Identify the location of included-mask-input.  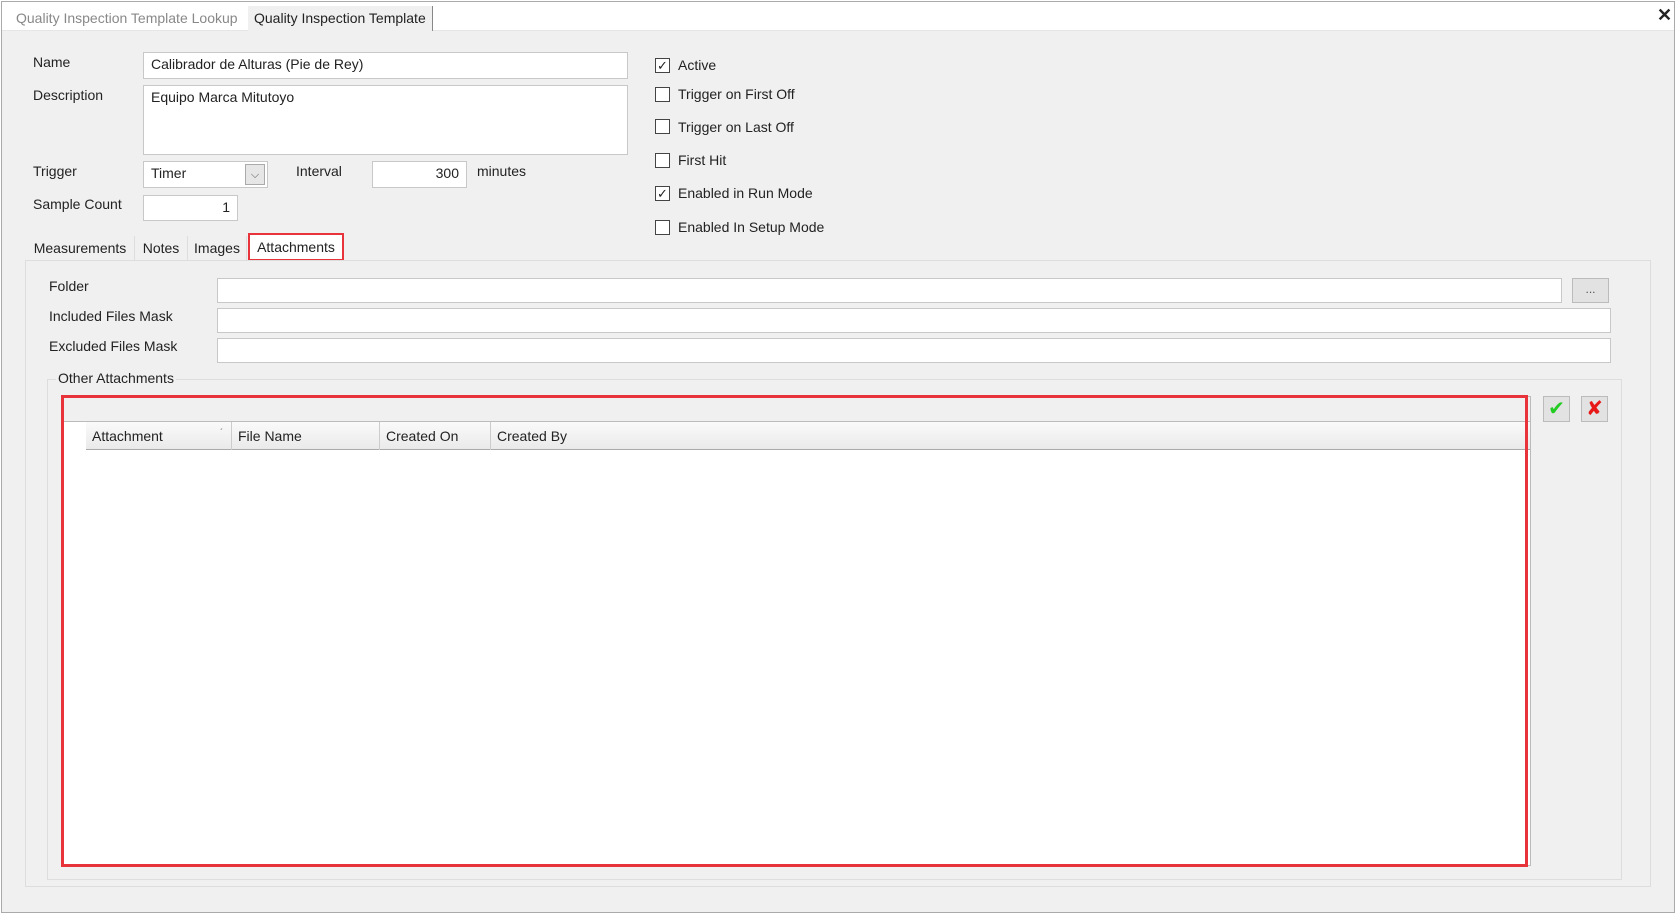
(914, 320).